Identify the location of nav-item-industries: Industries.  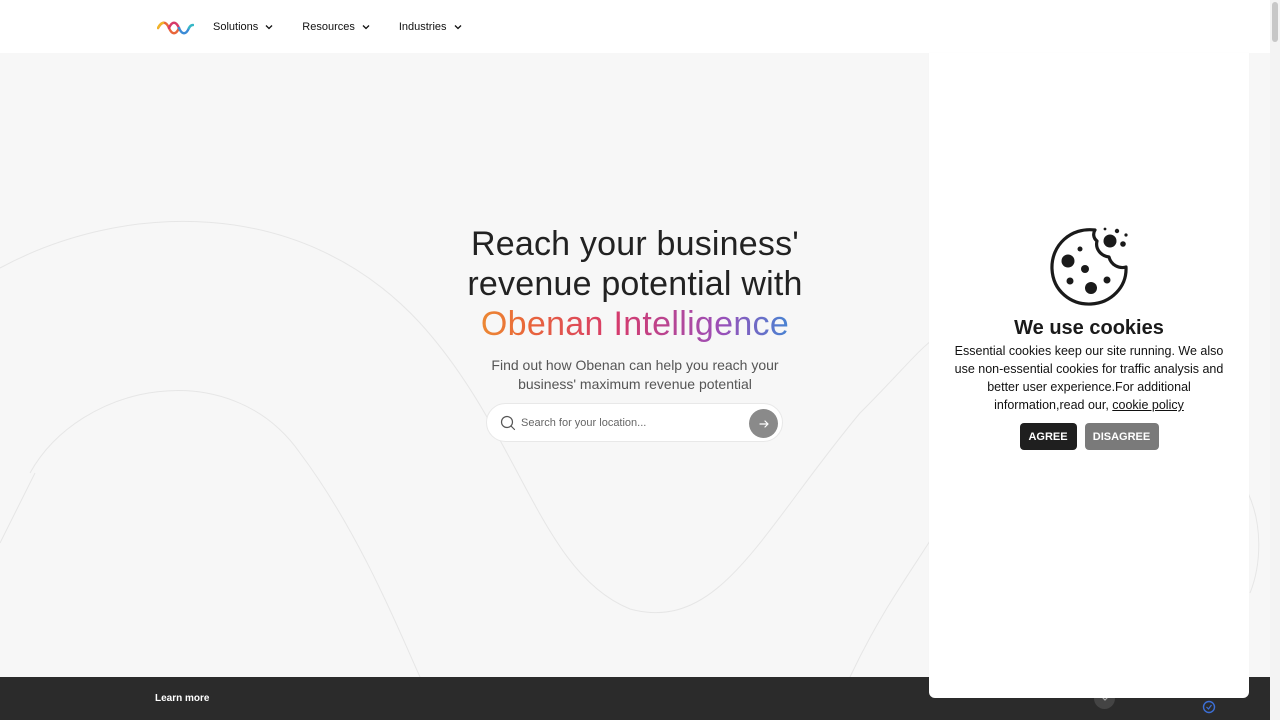
(431, 27).